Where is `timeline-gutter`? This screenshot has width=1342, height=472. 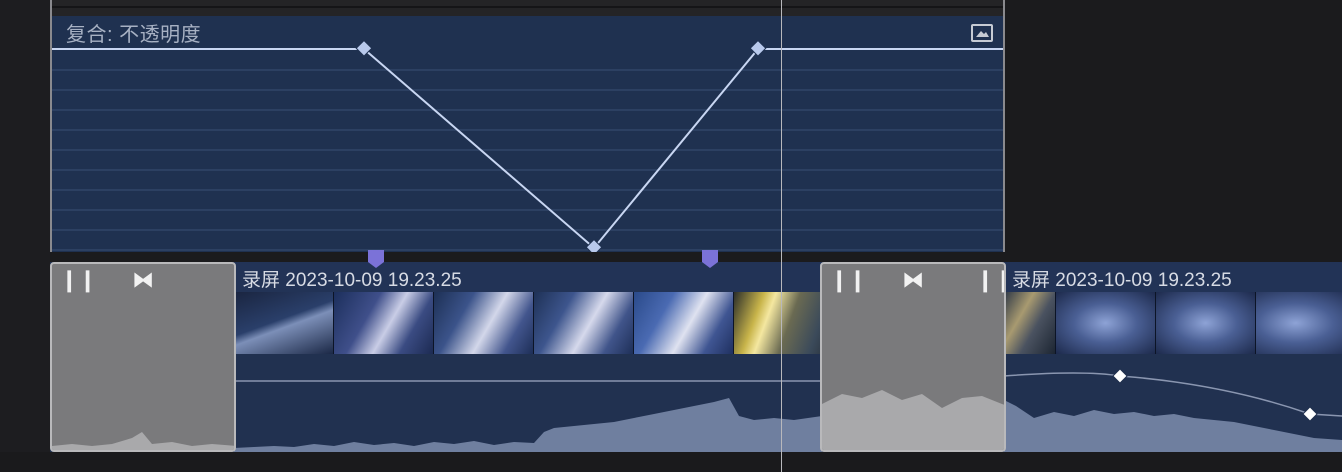 timeline-gutter is located at coordinates (25, 236).